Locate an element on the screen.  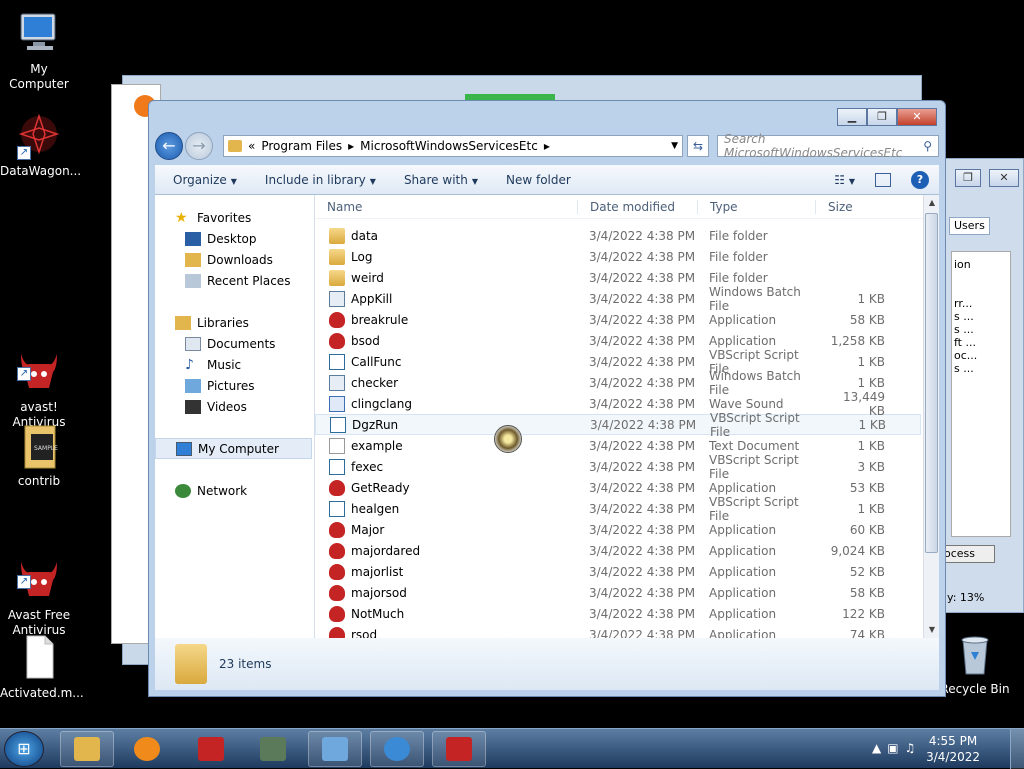
minimize-button: ▁ is located at coordinates (852, 117).